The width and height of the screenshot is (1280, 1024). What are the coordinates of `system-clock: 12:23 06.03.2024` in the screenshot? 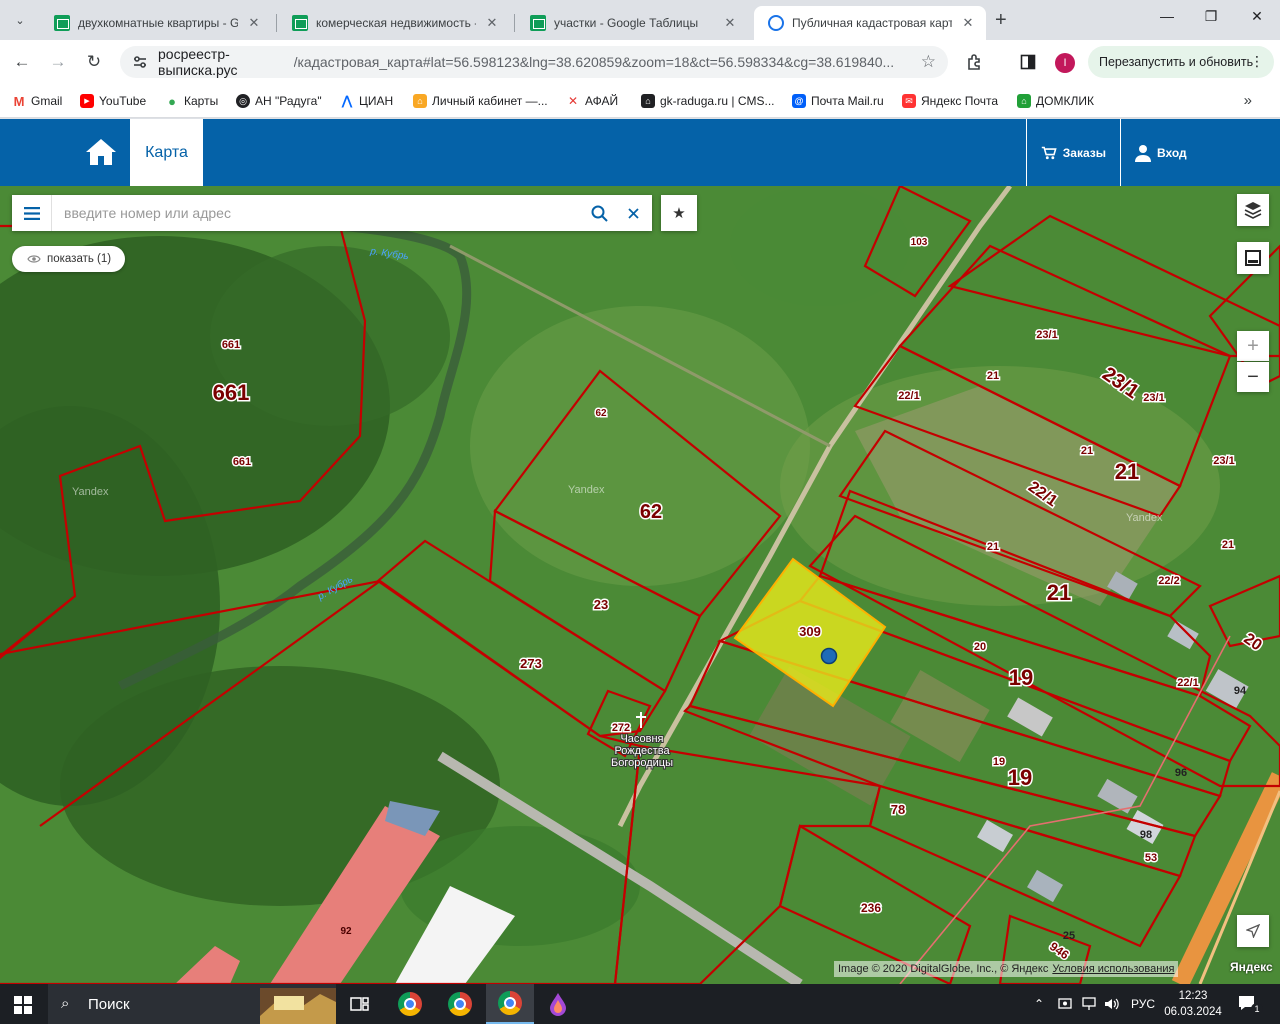 It's located at (1193, 1004).